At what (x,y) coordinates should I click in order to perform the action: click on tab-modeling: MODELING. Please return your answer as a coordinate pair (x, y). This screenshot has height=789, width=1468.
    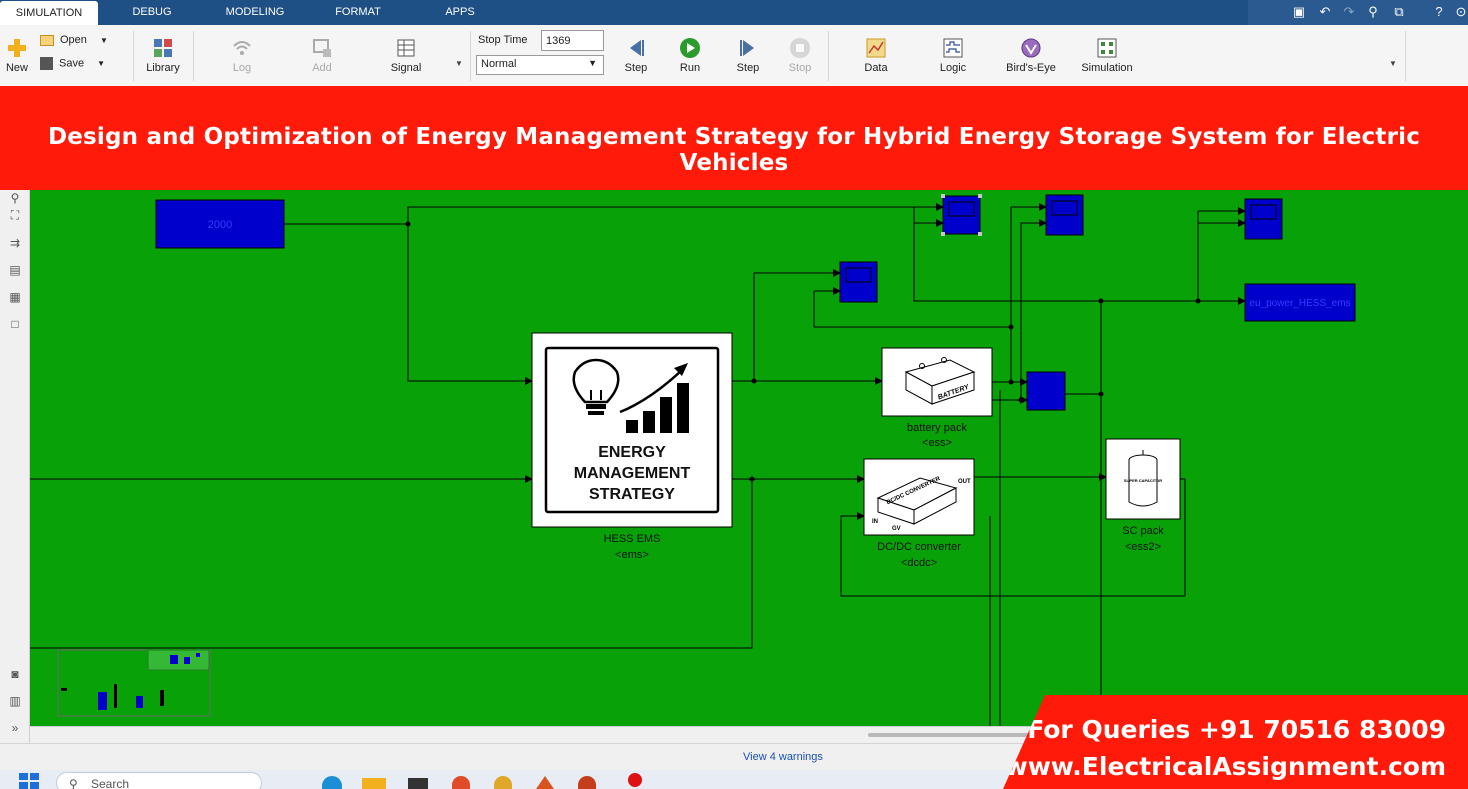
    Looking at the image, I should click on (255, 12).